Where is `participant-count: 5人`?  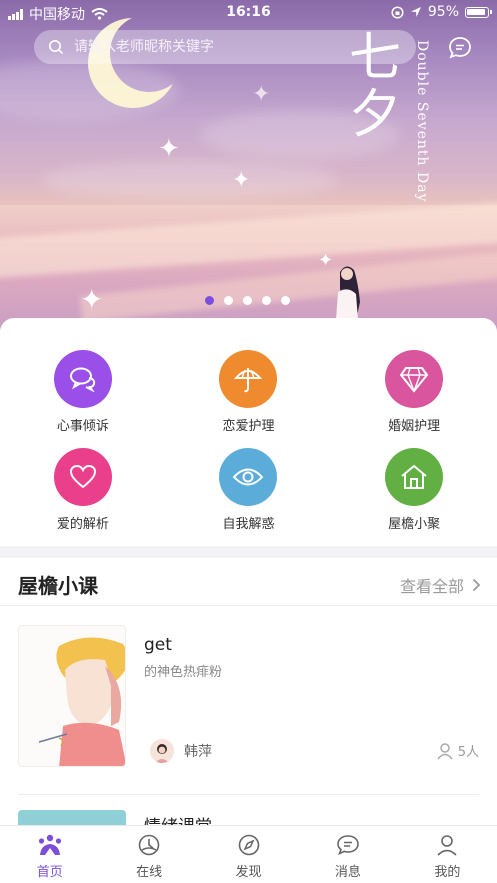 participant-count: 5人 is located at coordinates (457, 750).